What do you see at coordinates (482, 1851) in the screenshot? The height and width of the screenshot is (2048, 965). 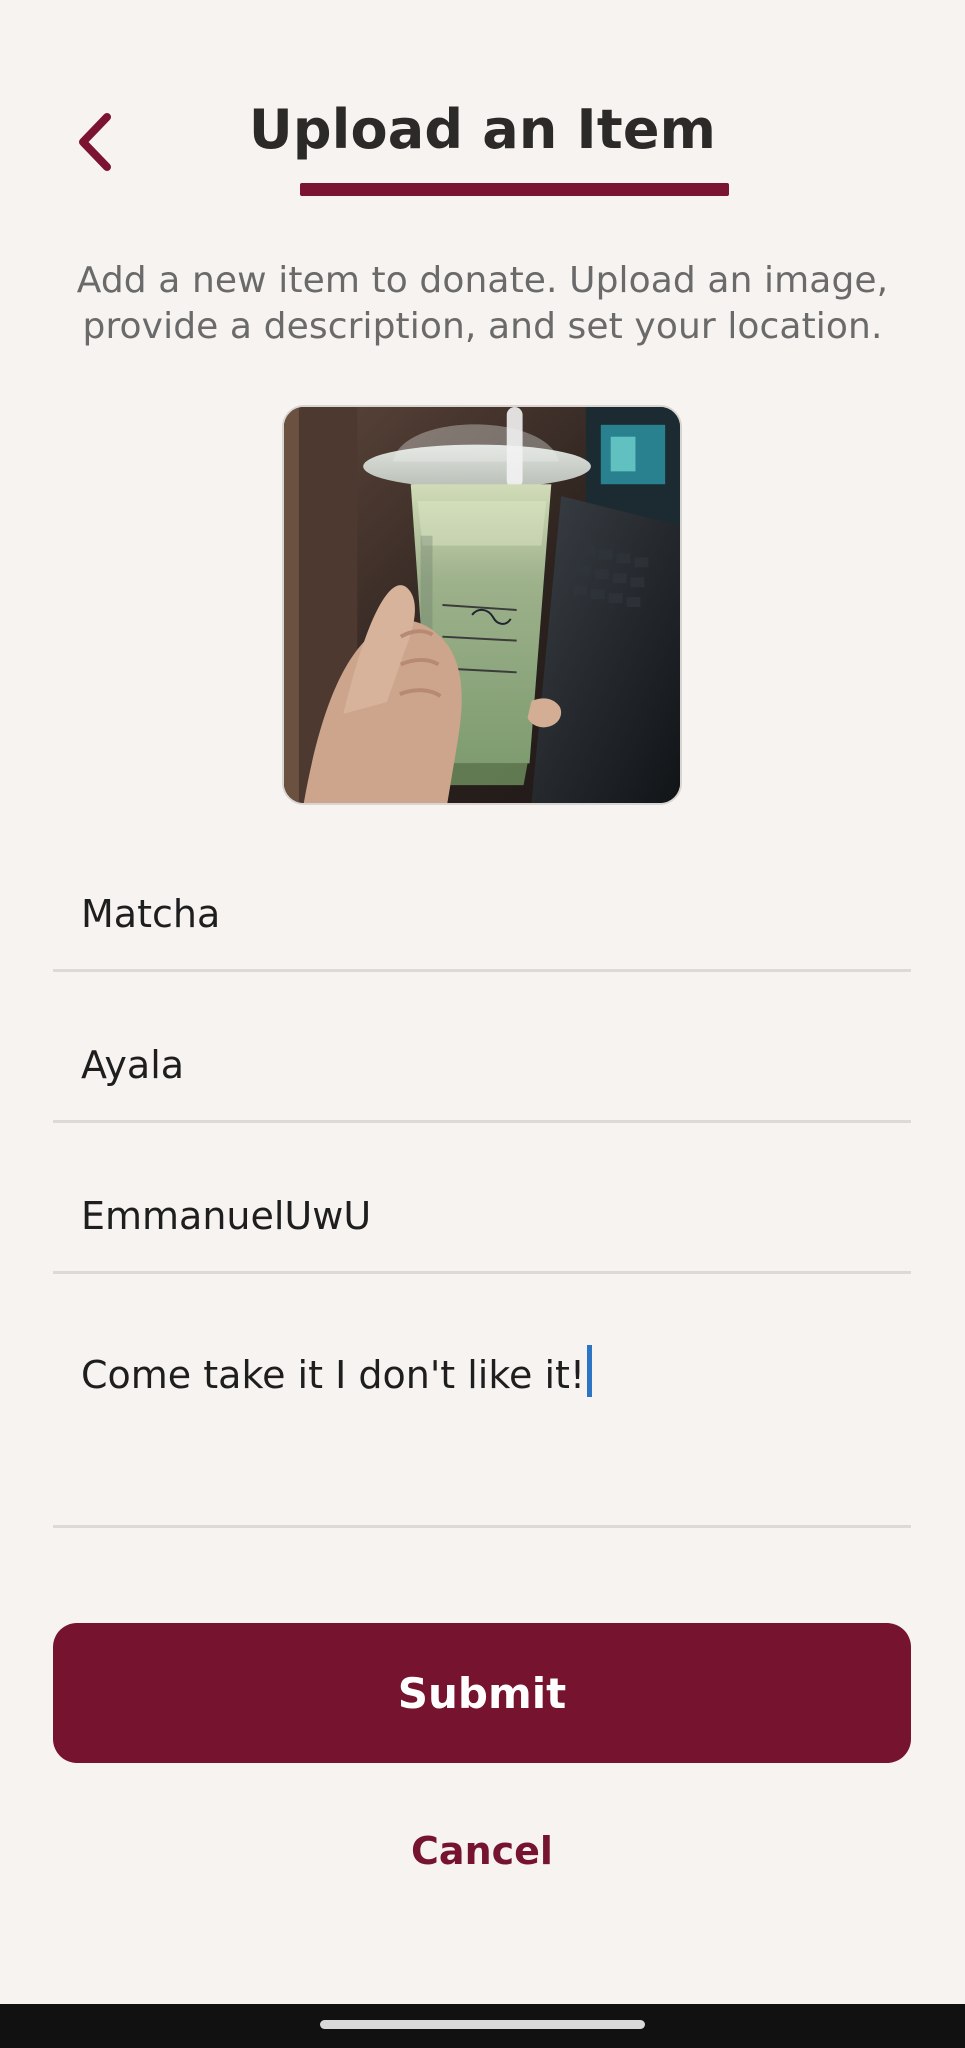 I see `cancel-button: Cancel` at bounding box center [482, 1851].